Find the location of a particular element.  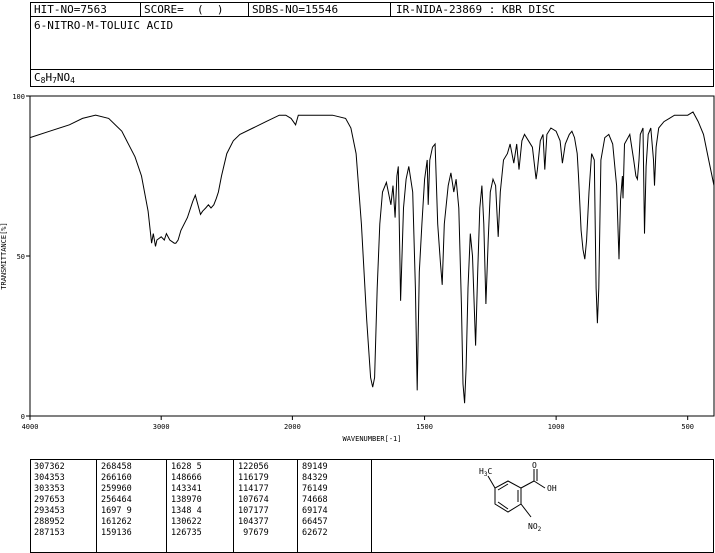

peak-wavenumber: 3043 is located at coordinates (44, 478).